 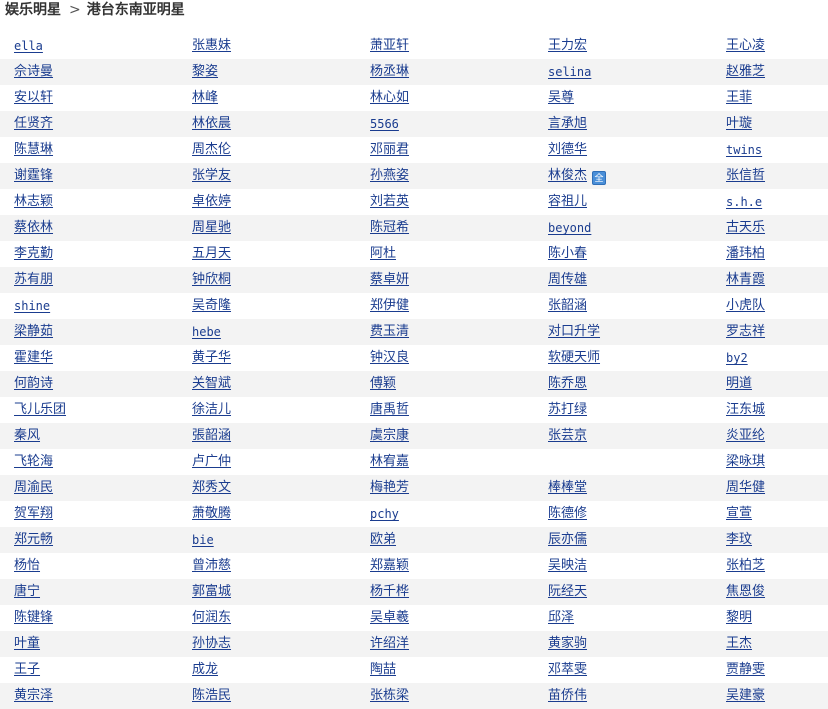 I want to click on celebrity-link: 许绍洋, so click(x=389, y=643).